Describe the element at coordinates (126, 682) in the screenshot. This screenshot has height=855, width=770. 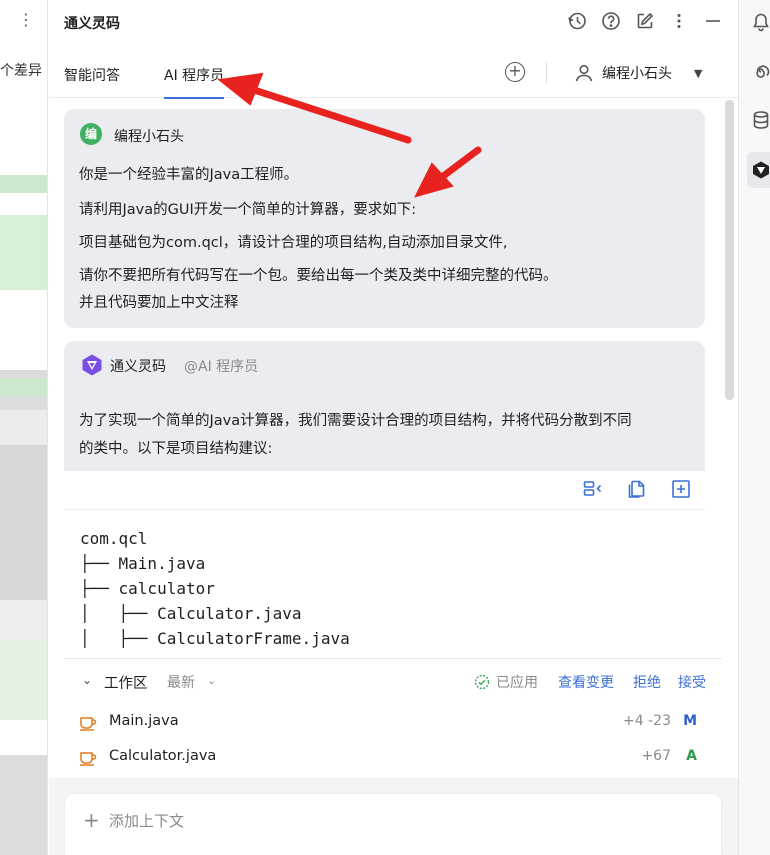
I see `workspace-title: 工作区` at that location.